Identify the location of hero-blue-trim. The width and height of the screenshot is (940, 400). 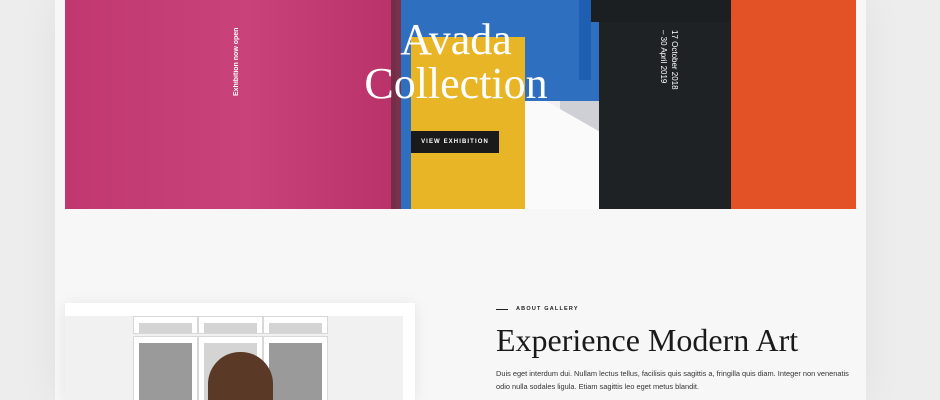
(585, 40).